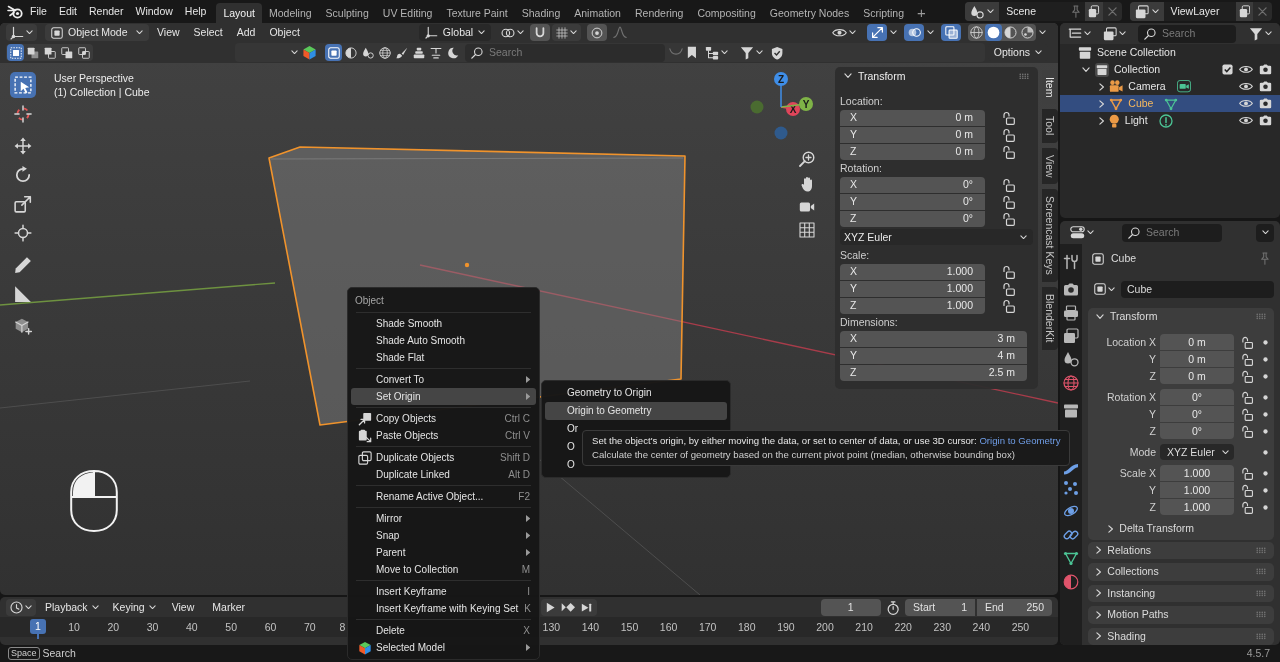 The width and height of the screenshot is (1280, 662). What do you see at coordinates (912, 288) in the screenshot?
I see `number-field: Y 1.000` at bounding box center [912, 288].